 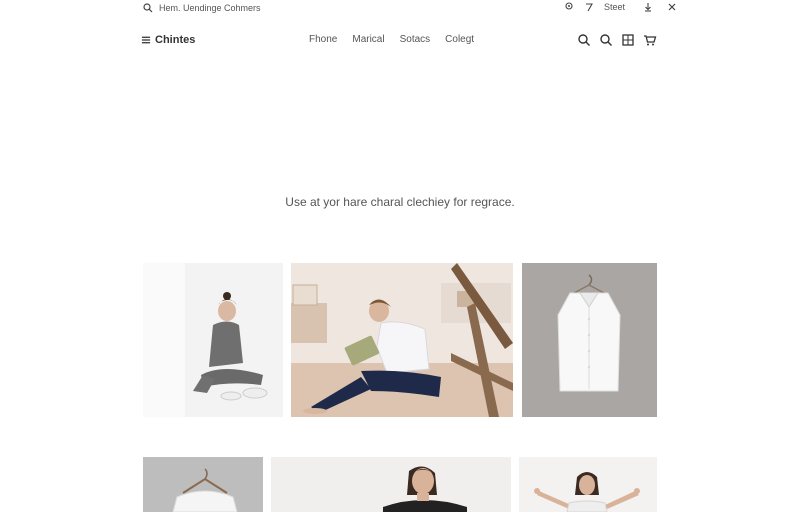 I want to click on cart-icon, so click(x=650, y=40).